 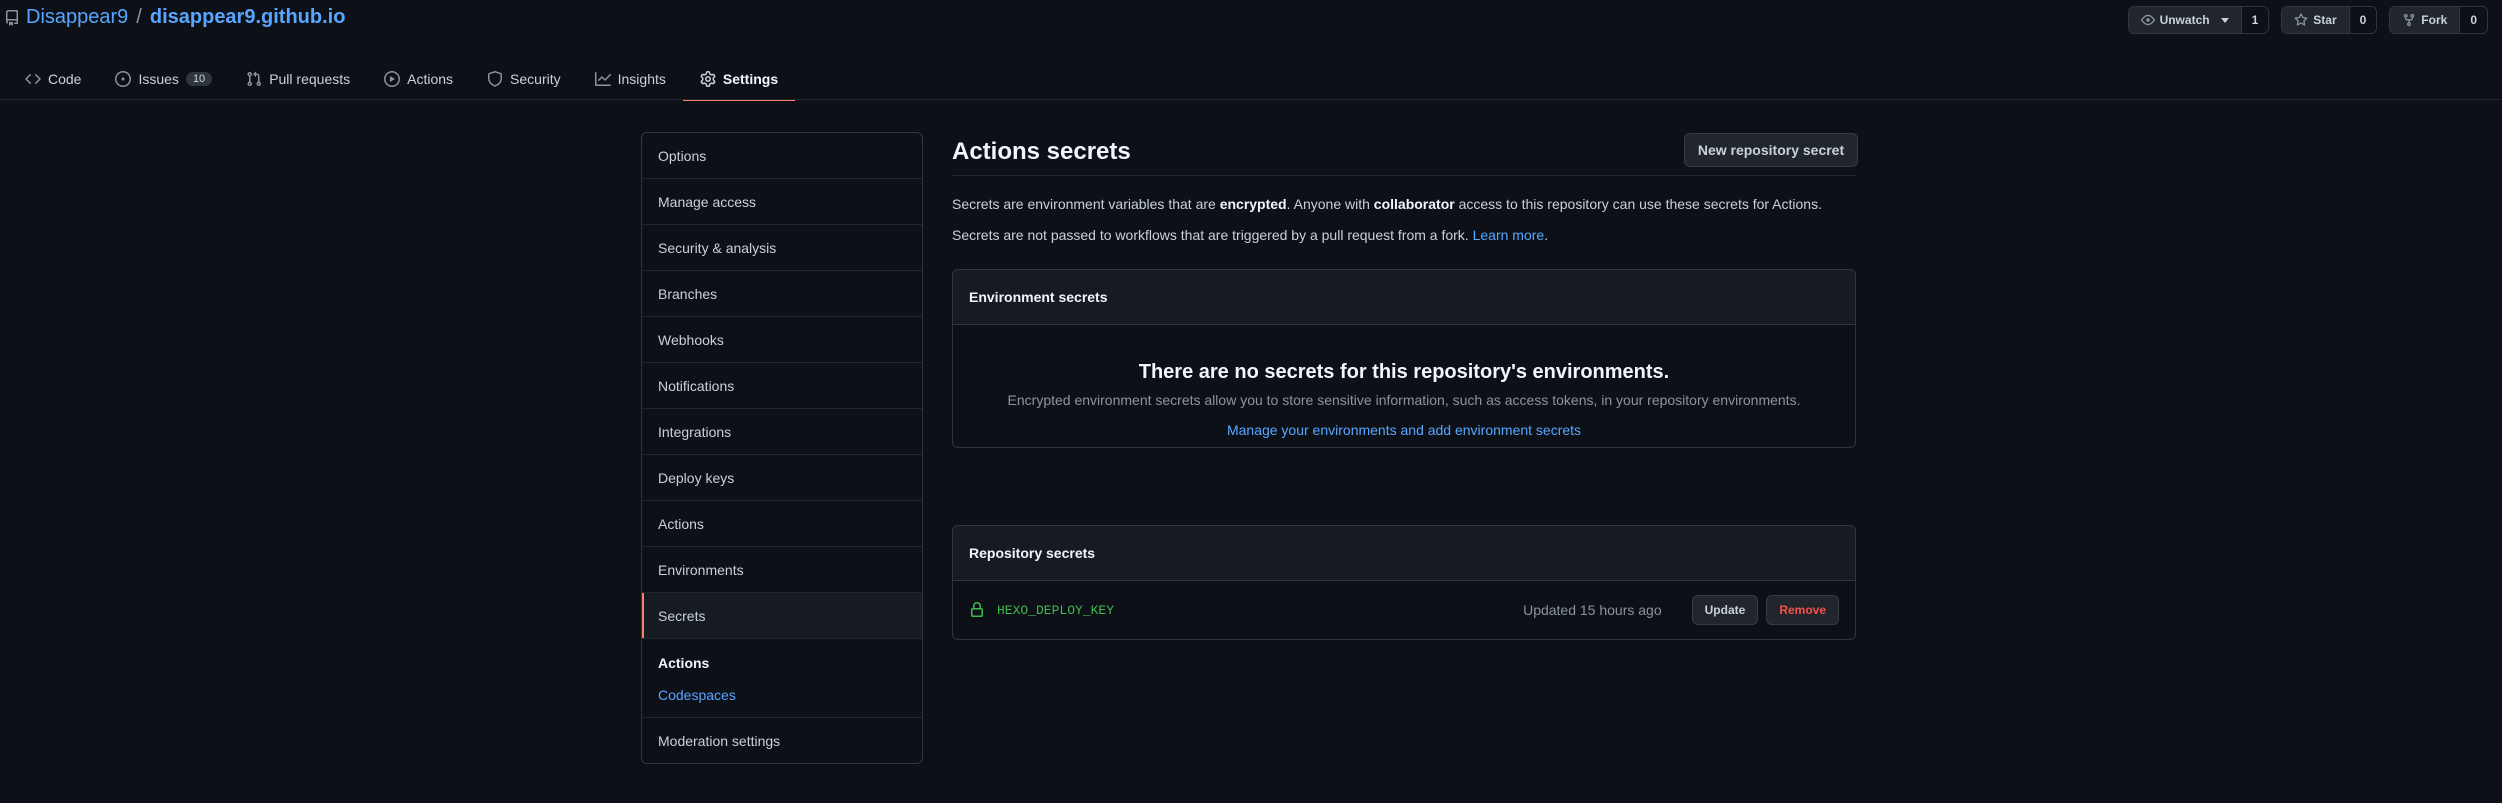 What do you see at coordinates (2301, 20) in the screenshot?
I see `star-icon` at bounding box center [2301, 20].